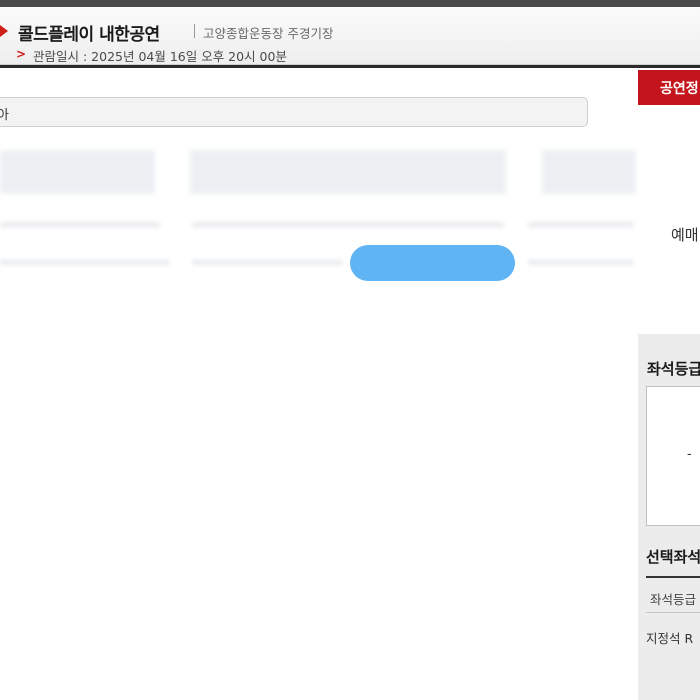 This screenshot has height=700, width=700. I want to click on performance-datetime: 관람일시 : 2025년 04월 16일 오후 20시 00분, so click(160, 56).